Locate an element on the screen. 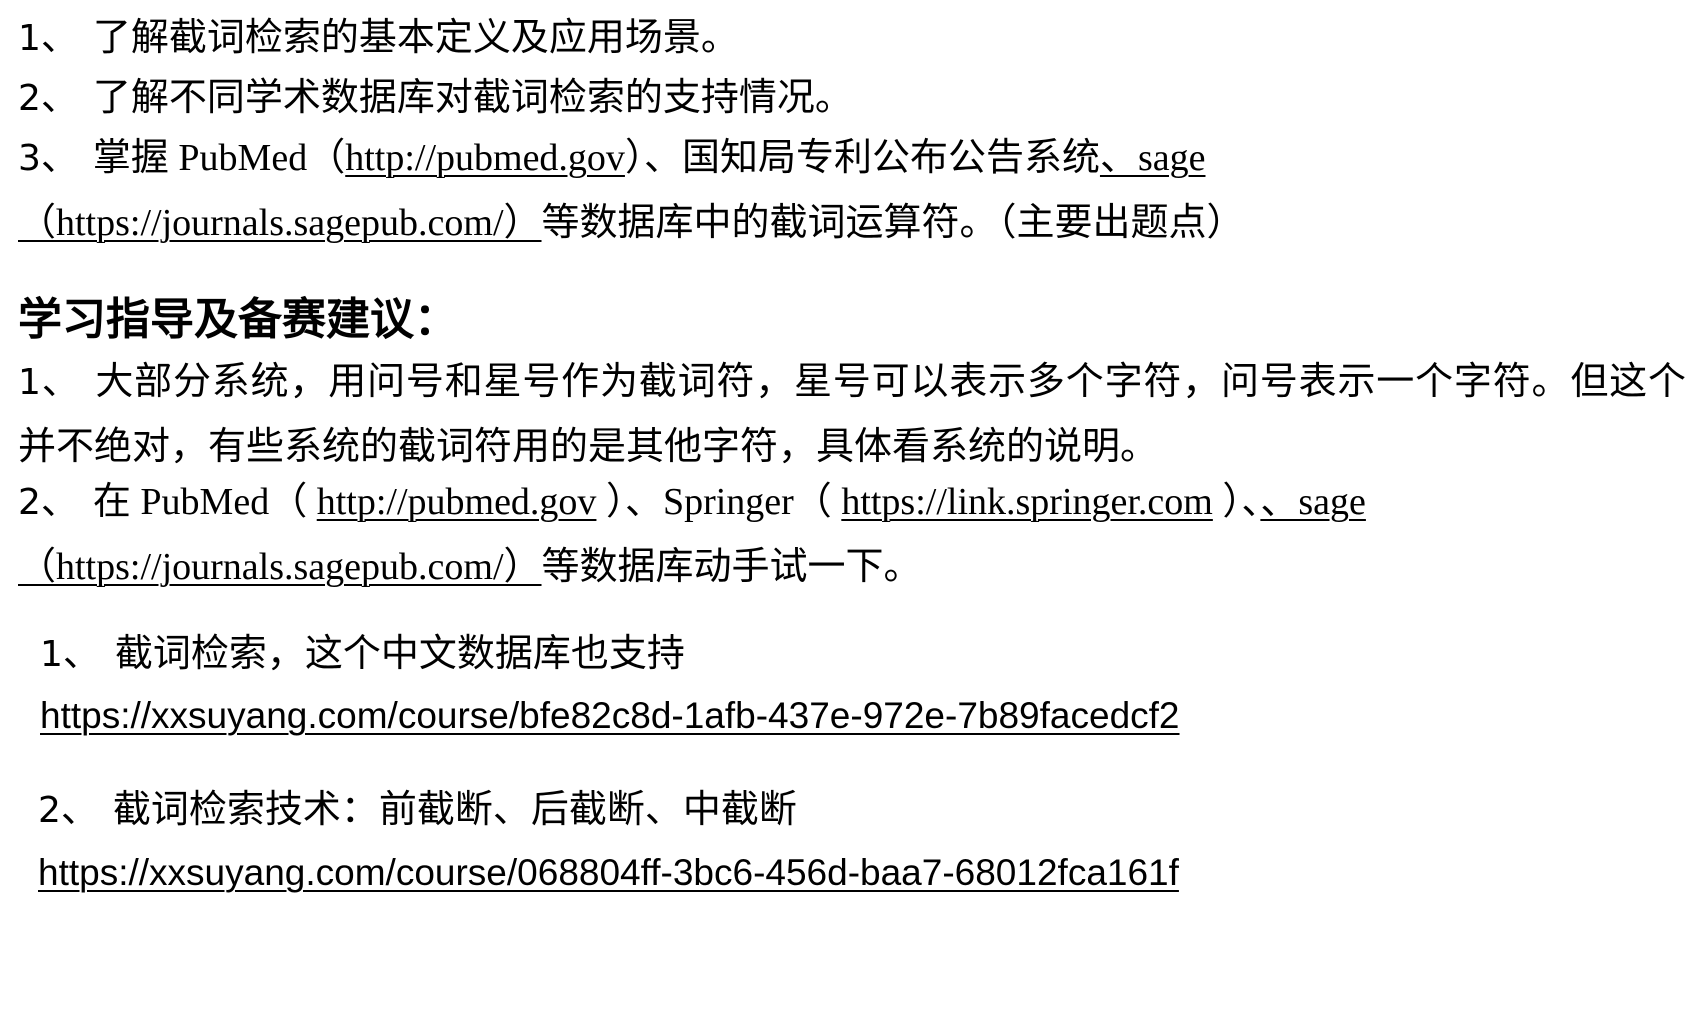  springer-link: https://link.springer.com is located at coordinates (1027, 502).